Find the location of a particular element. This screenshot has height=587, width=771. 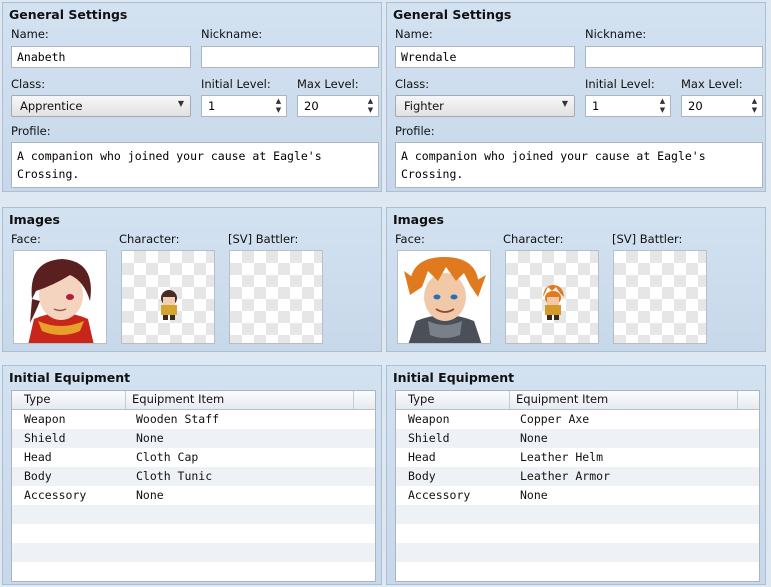

table-row: Weapon Copper Axe is located at coordinates (577, 419).